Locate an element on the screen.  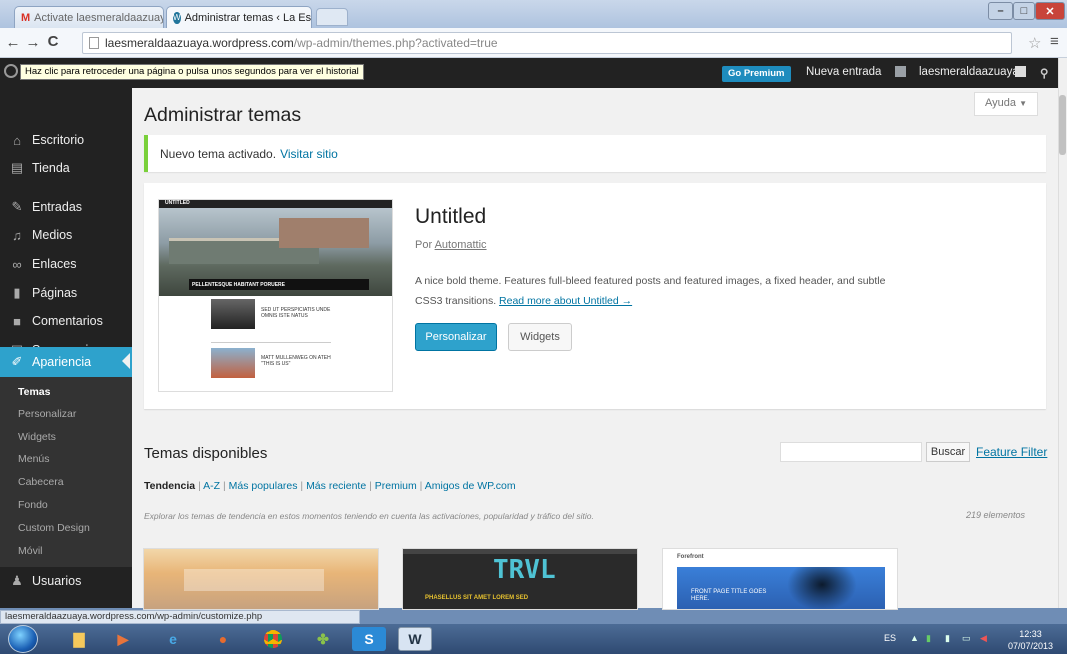
wordpress-logo-icon is located at coordinates (11, 71).